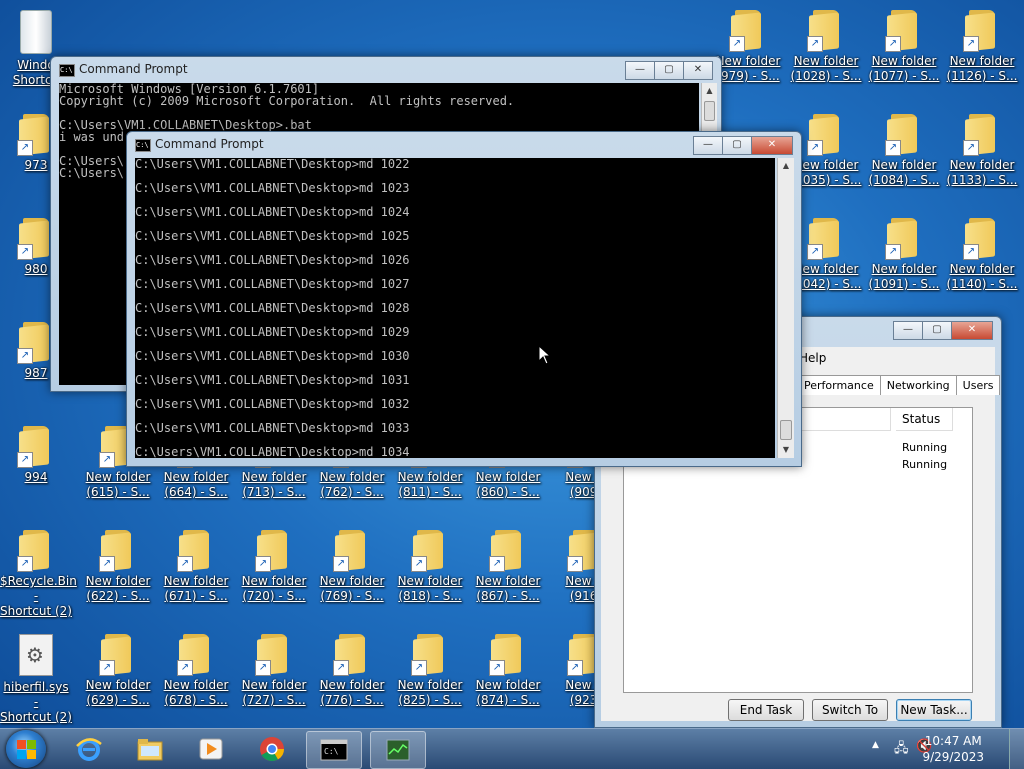 The width and height of the screenshot is (1024, 769). I want to click on console-line: C:\Users\VM1.COLLABNET\Desktop>md 1032, so click(272, 404).